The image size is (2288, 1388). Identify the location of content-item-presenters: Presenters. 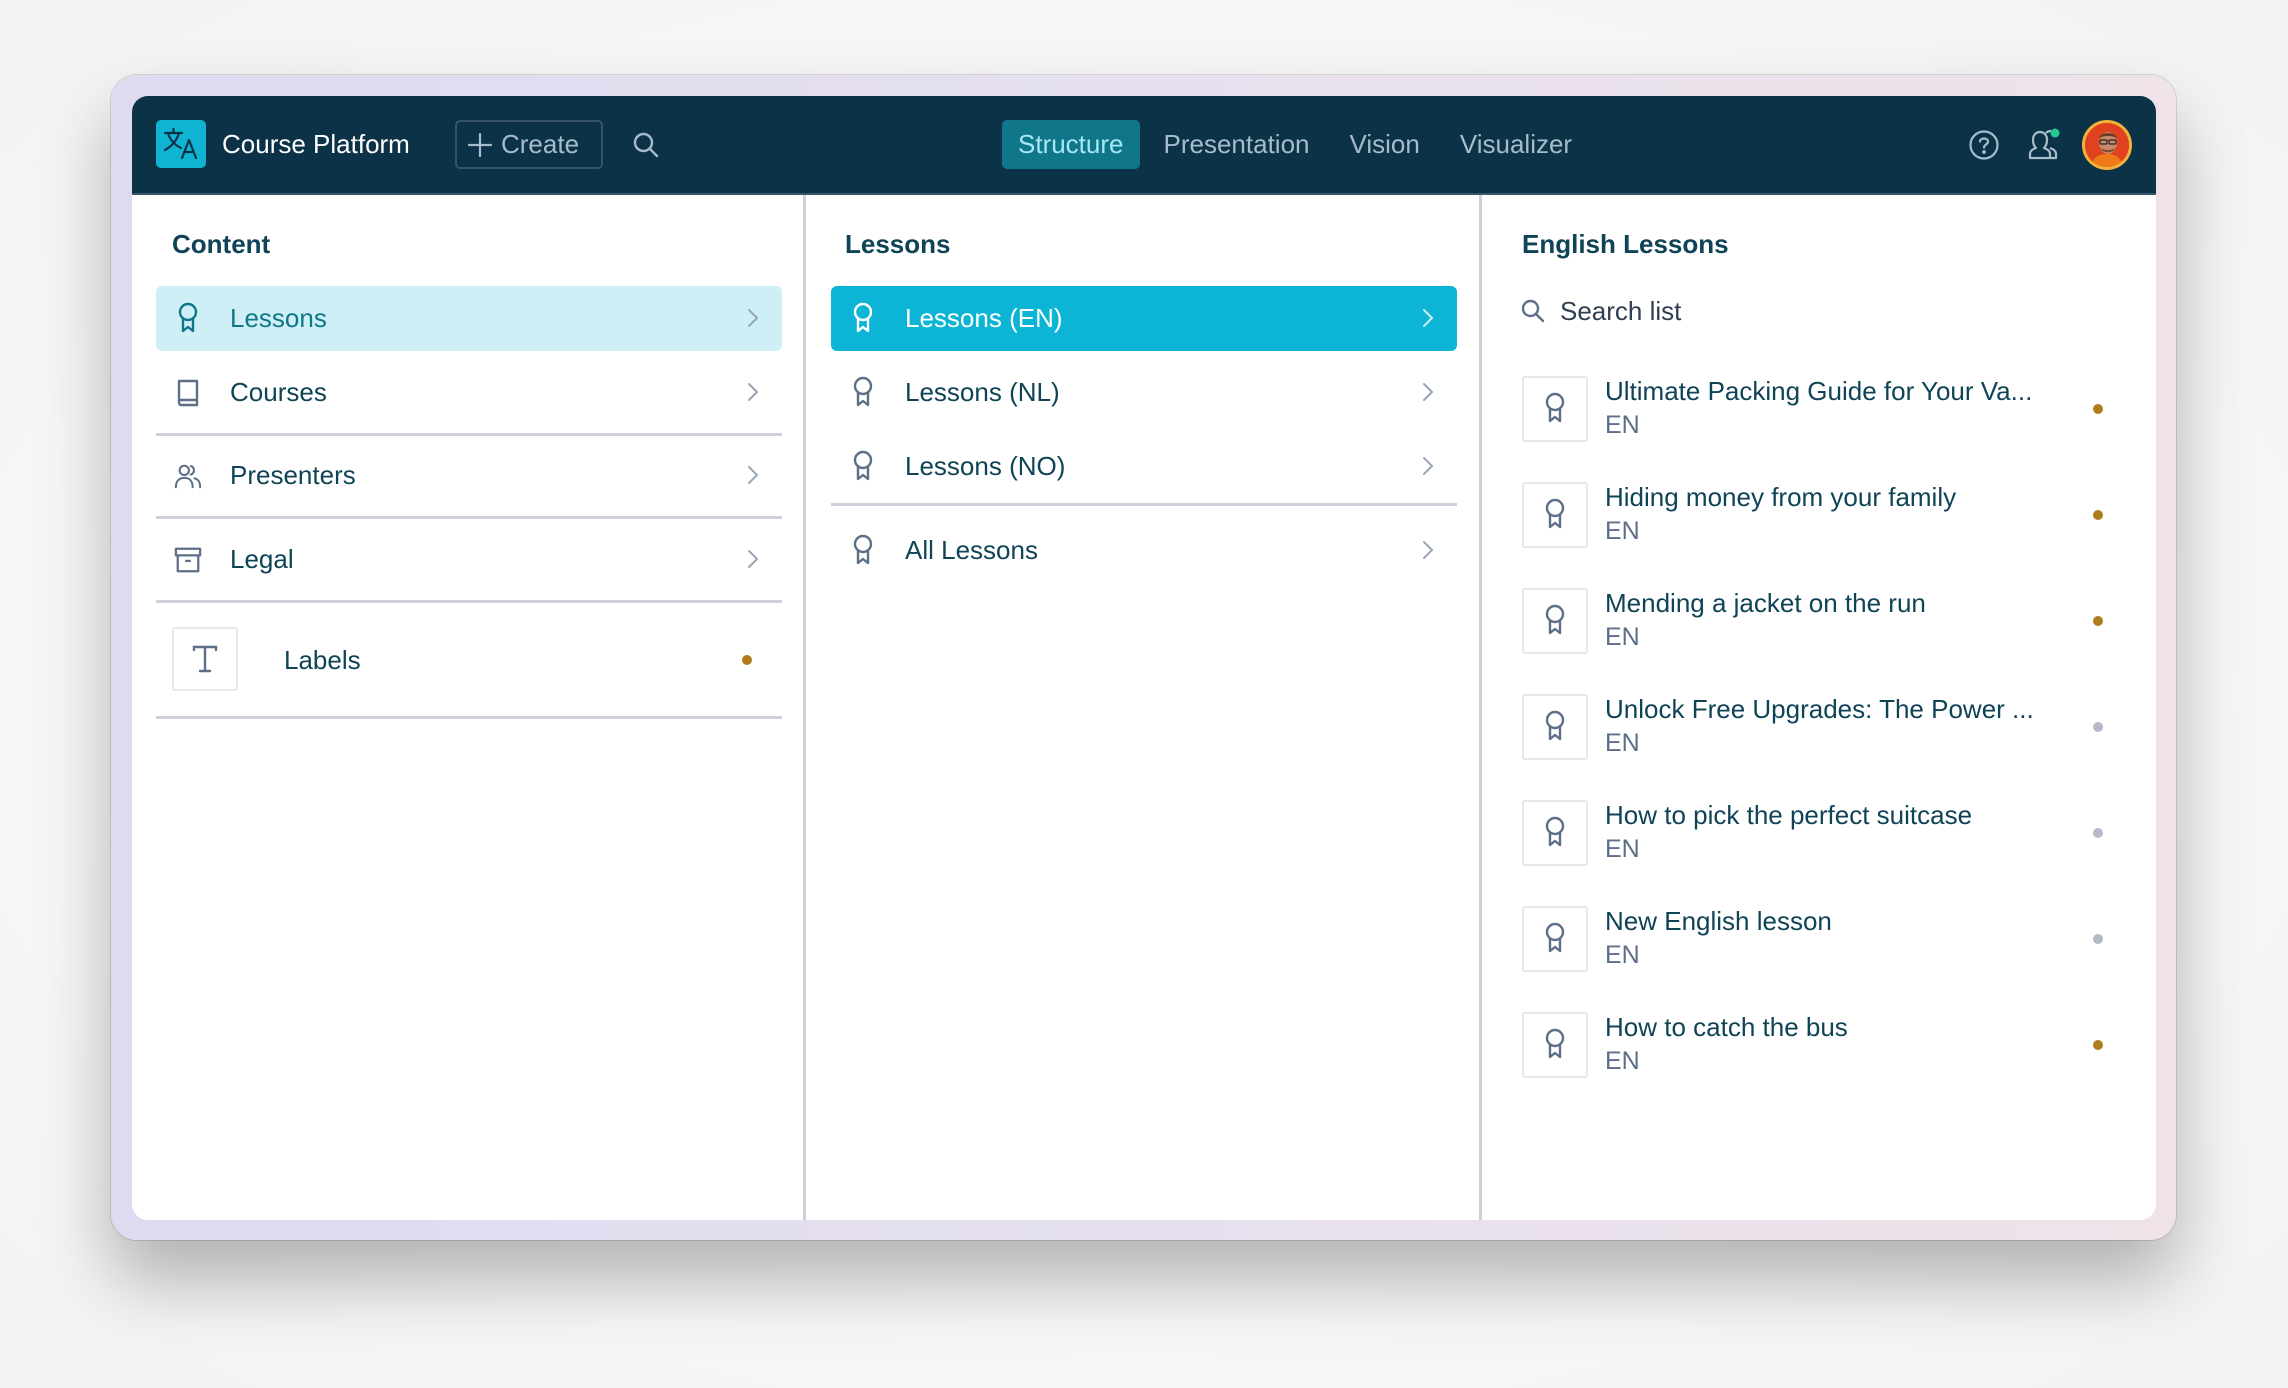
(469, 475).